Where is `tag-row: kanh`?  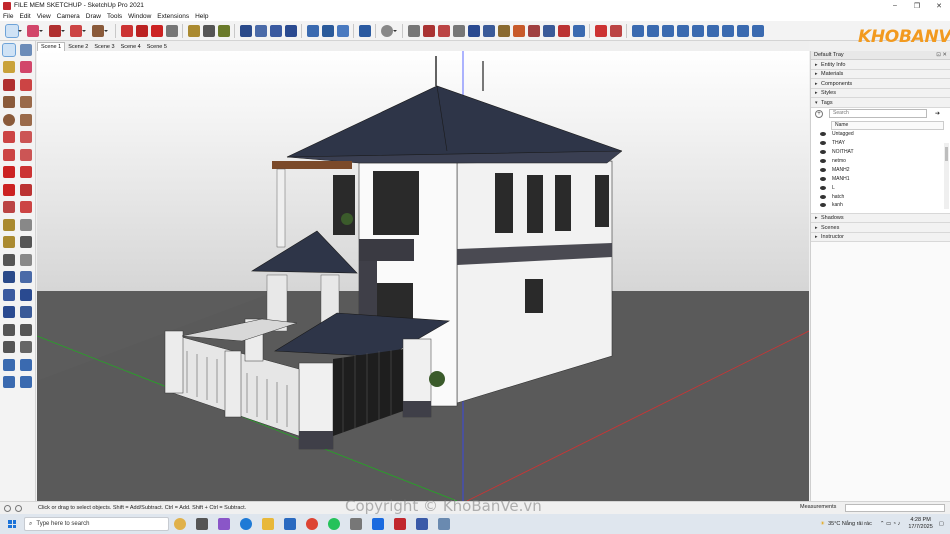
tag-row: kanh is located at coordinates (880, 205).